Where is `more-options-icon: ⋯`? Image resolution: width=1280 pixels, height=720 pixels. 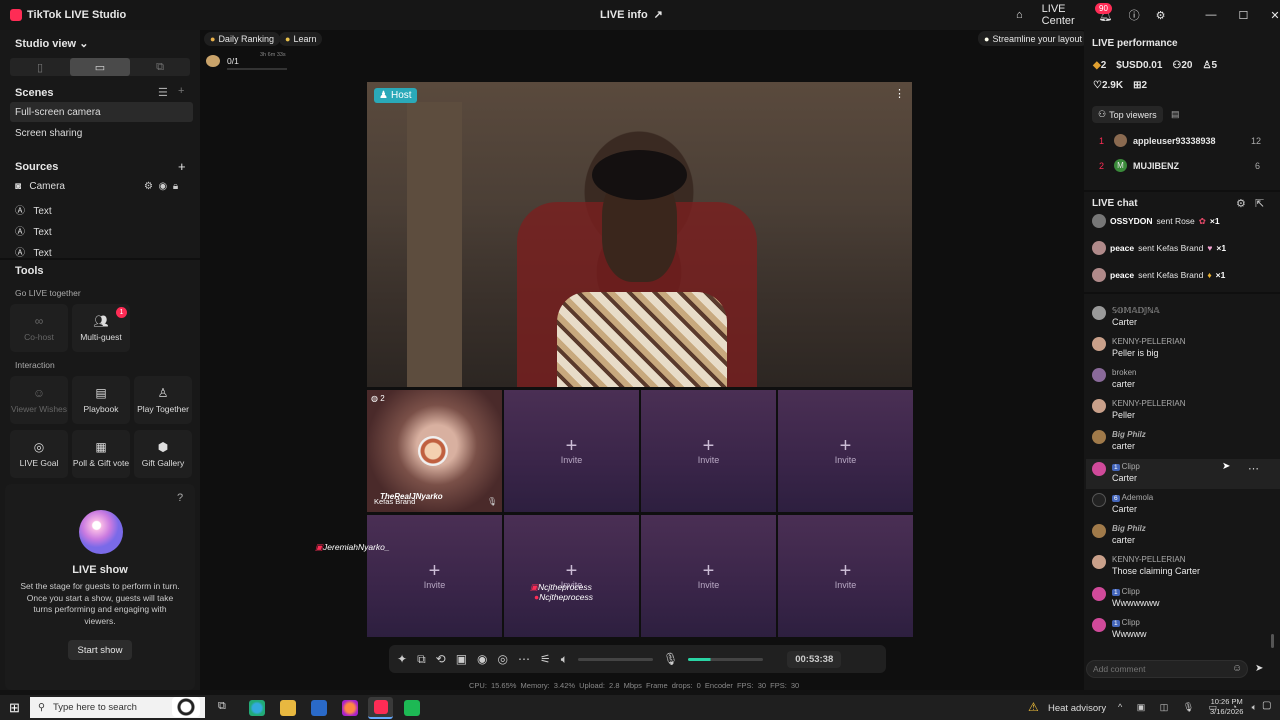
more-options-icon: ⋯ is located at coordinates (1253, 468).